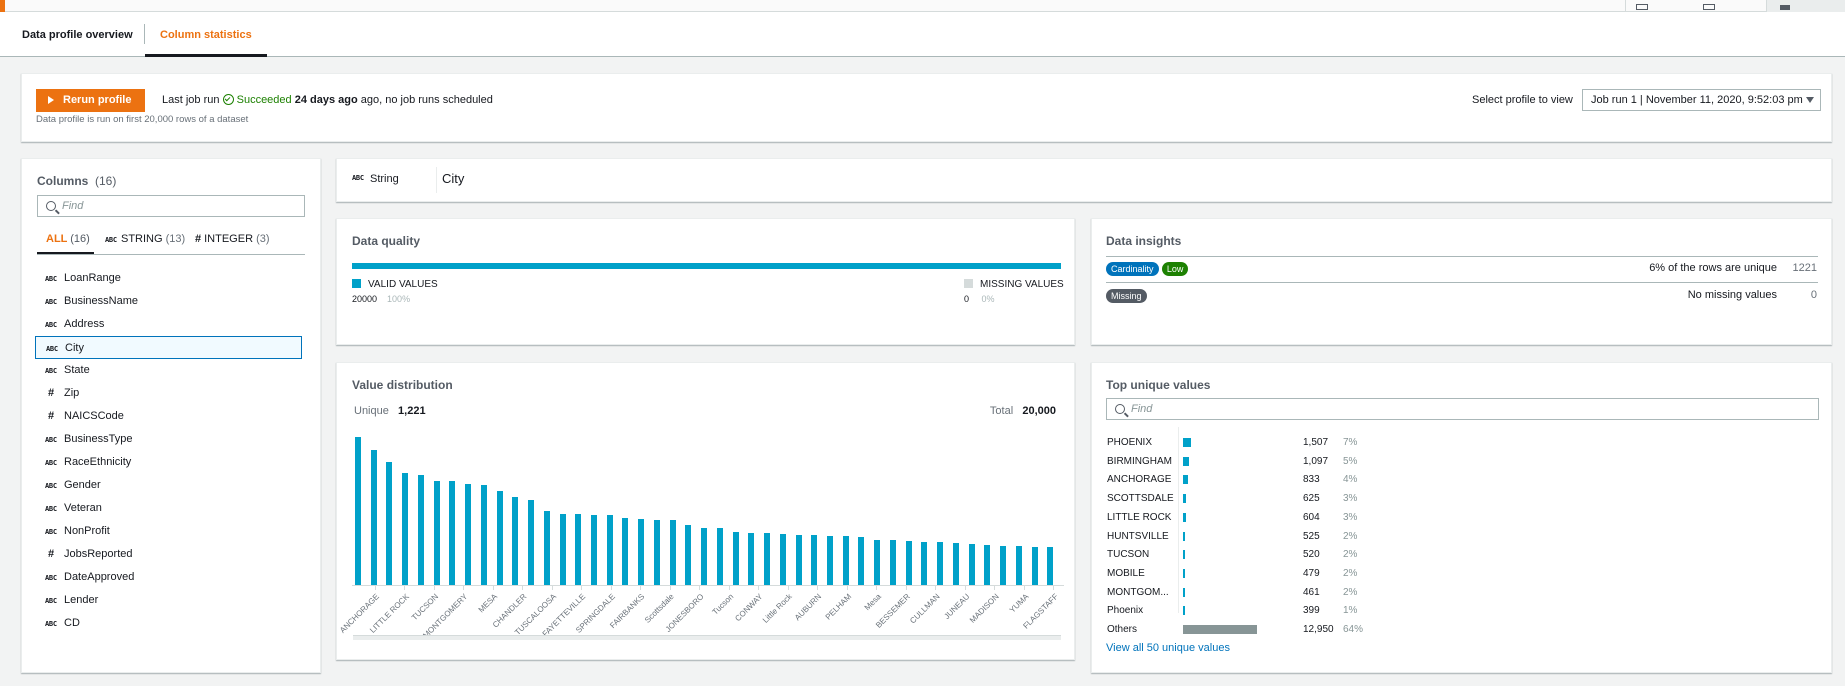 This screenshot has height=686, width=1845. What do you see at coordinates (168, 508) in the screenshot?
I see `column-item: ABC Veteran` at bounding box center [168, 508].